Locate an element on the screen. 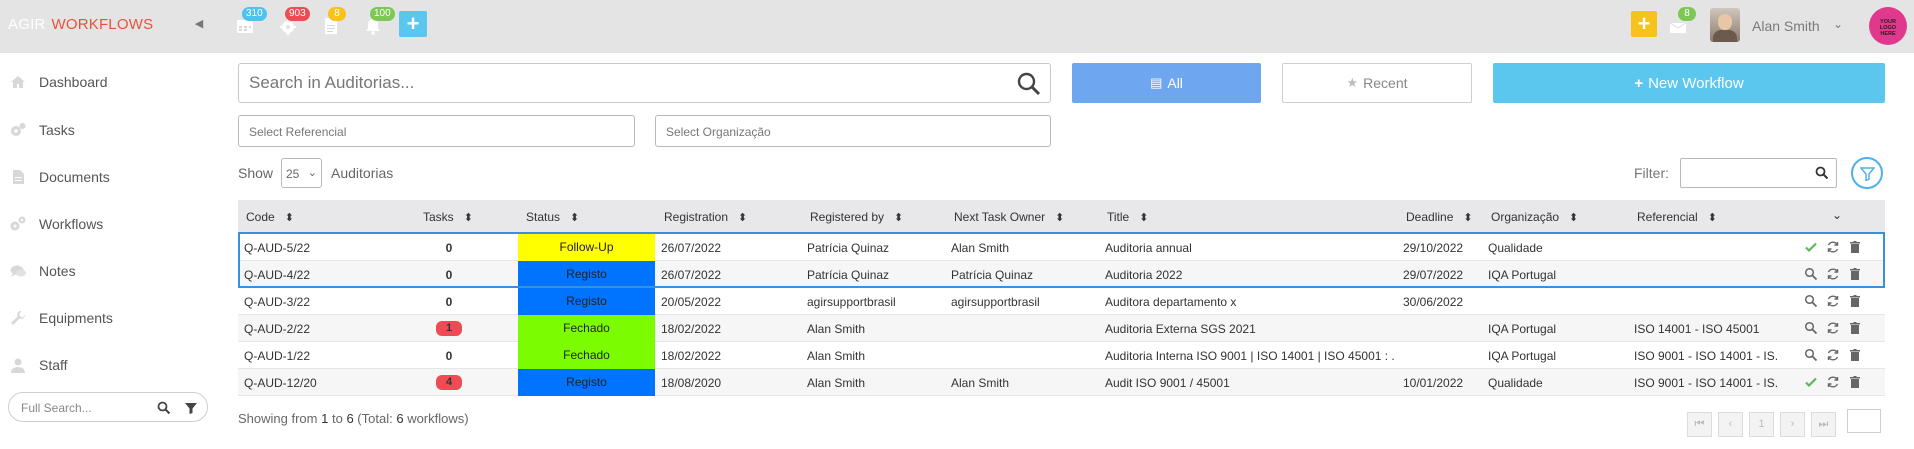 The width and height of the screenshot is (1914, 449). goto-page-input is located at coordinates (1864, 421).